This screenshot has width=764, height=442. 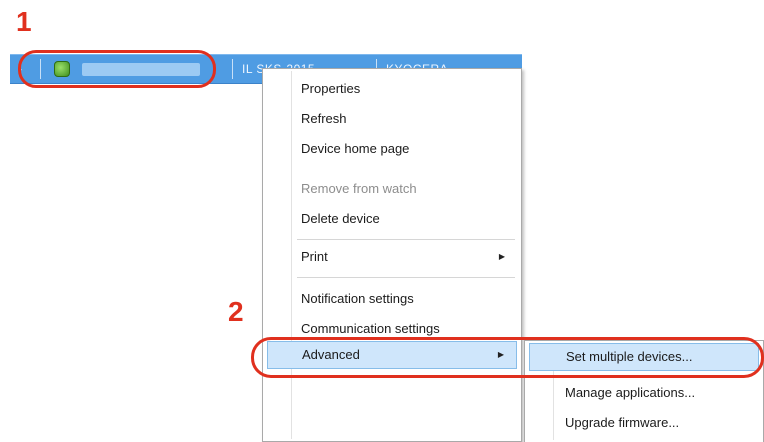 What do you see at coordinates (314, 256) in the screenshot?
I see `menu-item-label: Print` at bounding box center [314, 256].